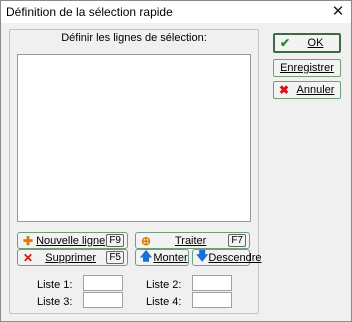 The width and height of the screenshot is (352, 322). I want to click on save-button: Enregistrer, so click(307, 68).